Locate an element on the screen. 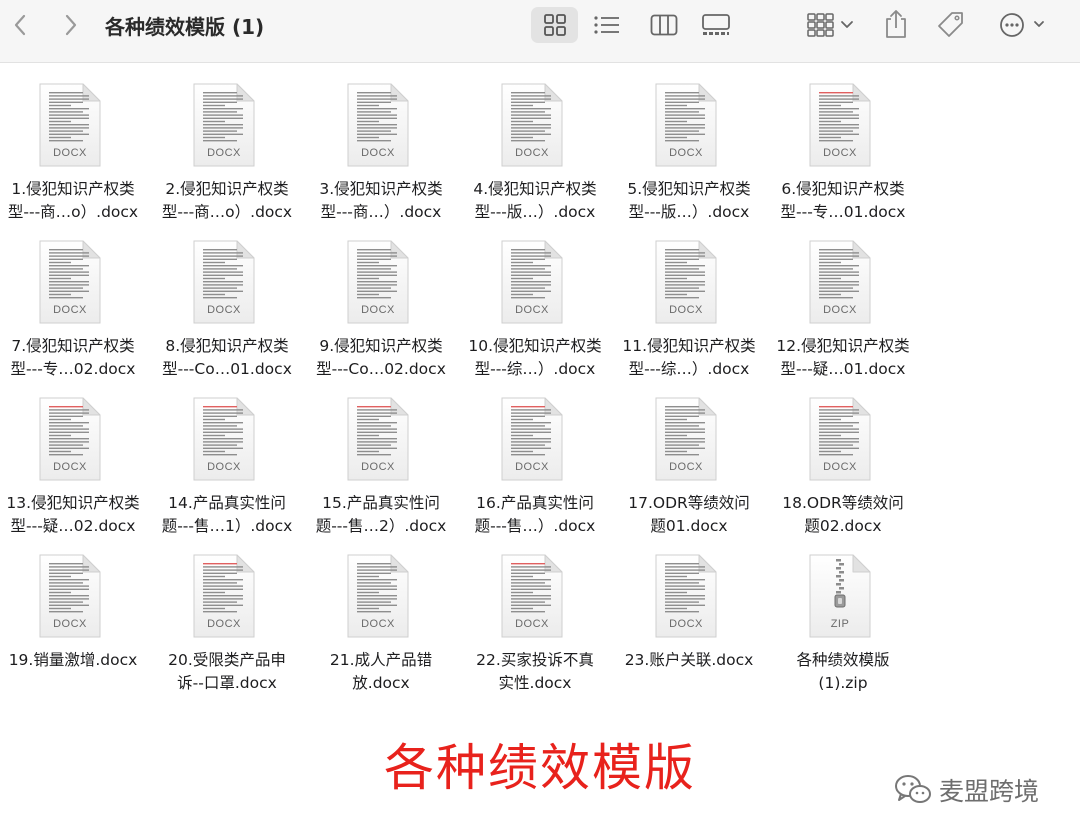 This screenshot has width=1080, height=839. file-name-line1: 14.产品真实性问 is located at coordinates (227, 503).